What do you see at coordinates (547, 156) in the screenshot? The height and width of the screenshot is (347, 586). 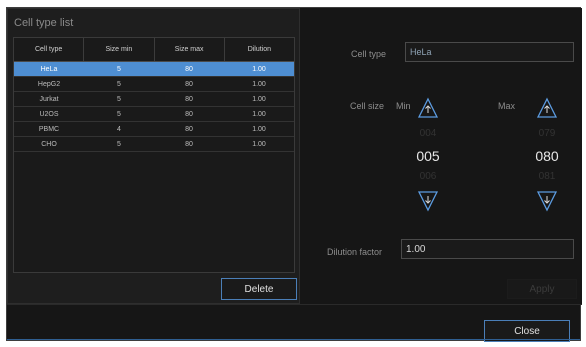 I see `max-current-value: 080` at bounding box center [547, 156].